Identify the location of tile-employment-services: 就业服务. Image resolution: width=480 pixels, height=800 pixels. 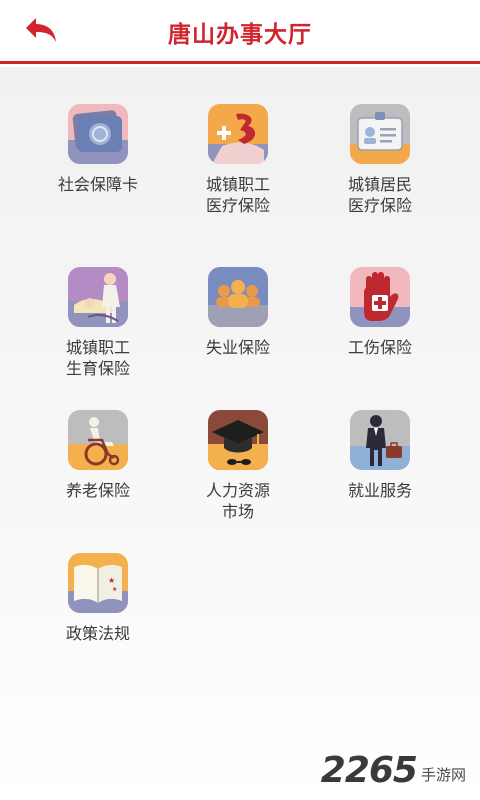
(380, 455).